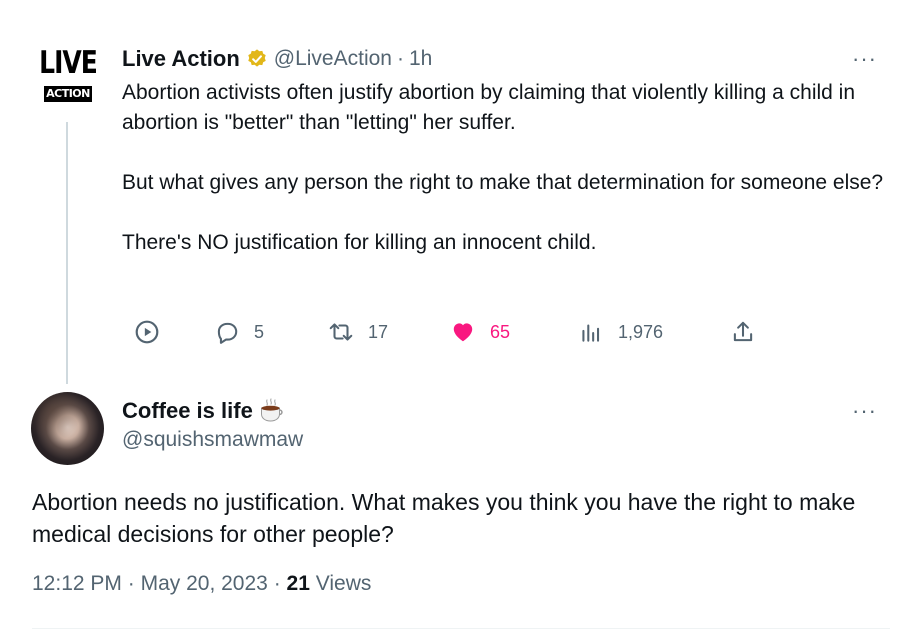 The width and height of the screenshot is (922, 644). Describe the element at coordinates (187, 411) in the screenshot. I see `tweet2-author-name: Coffee is life` at that location.